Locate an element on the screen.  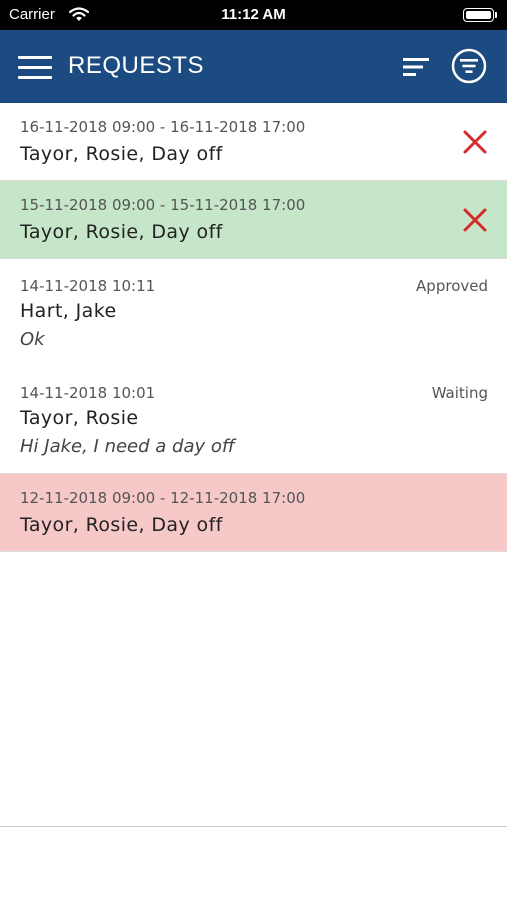
request-date-range: 15-11-2018 09:00 - 15-11-2018 17:00 is located at coordinates (163, 205).